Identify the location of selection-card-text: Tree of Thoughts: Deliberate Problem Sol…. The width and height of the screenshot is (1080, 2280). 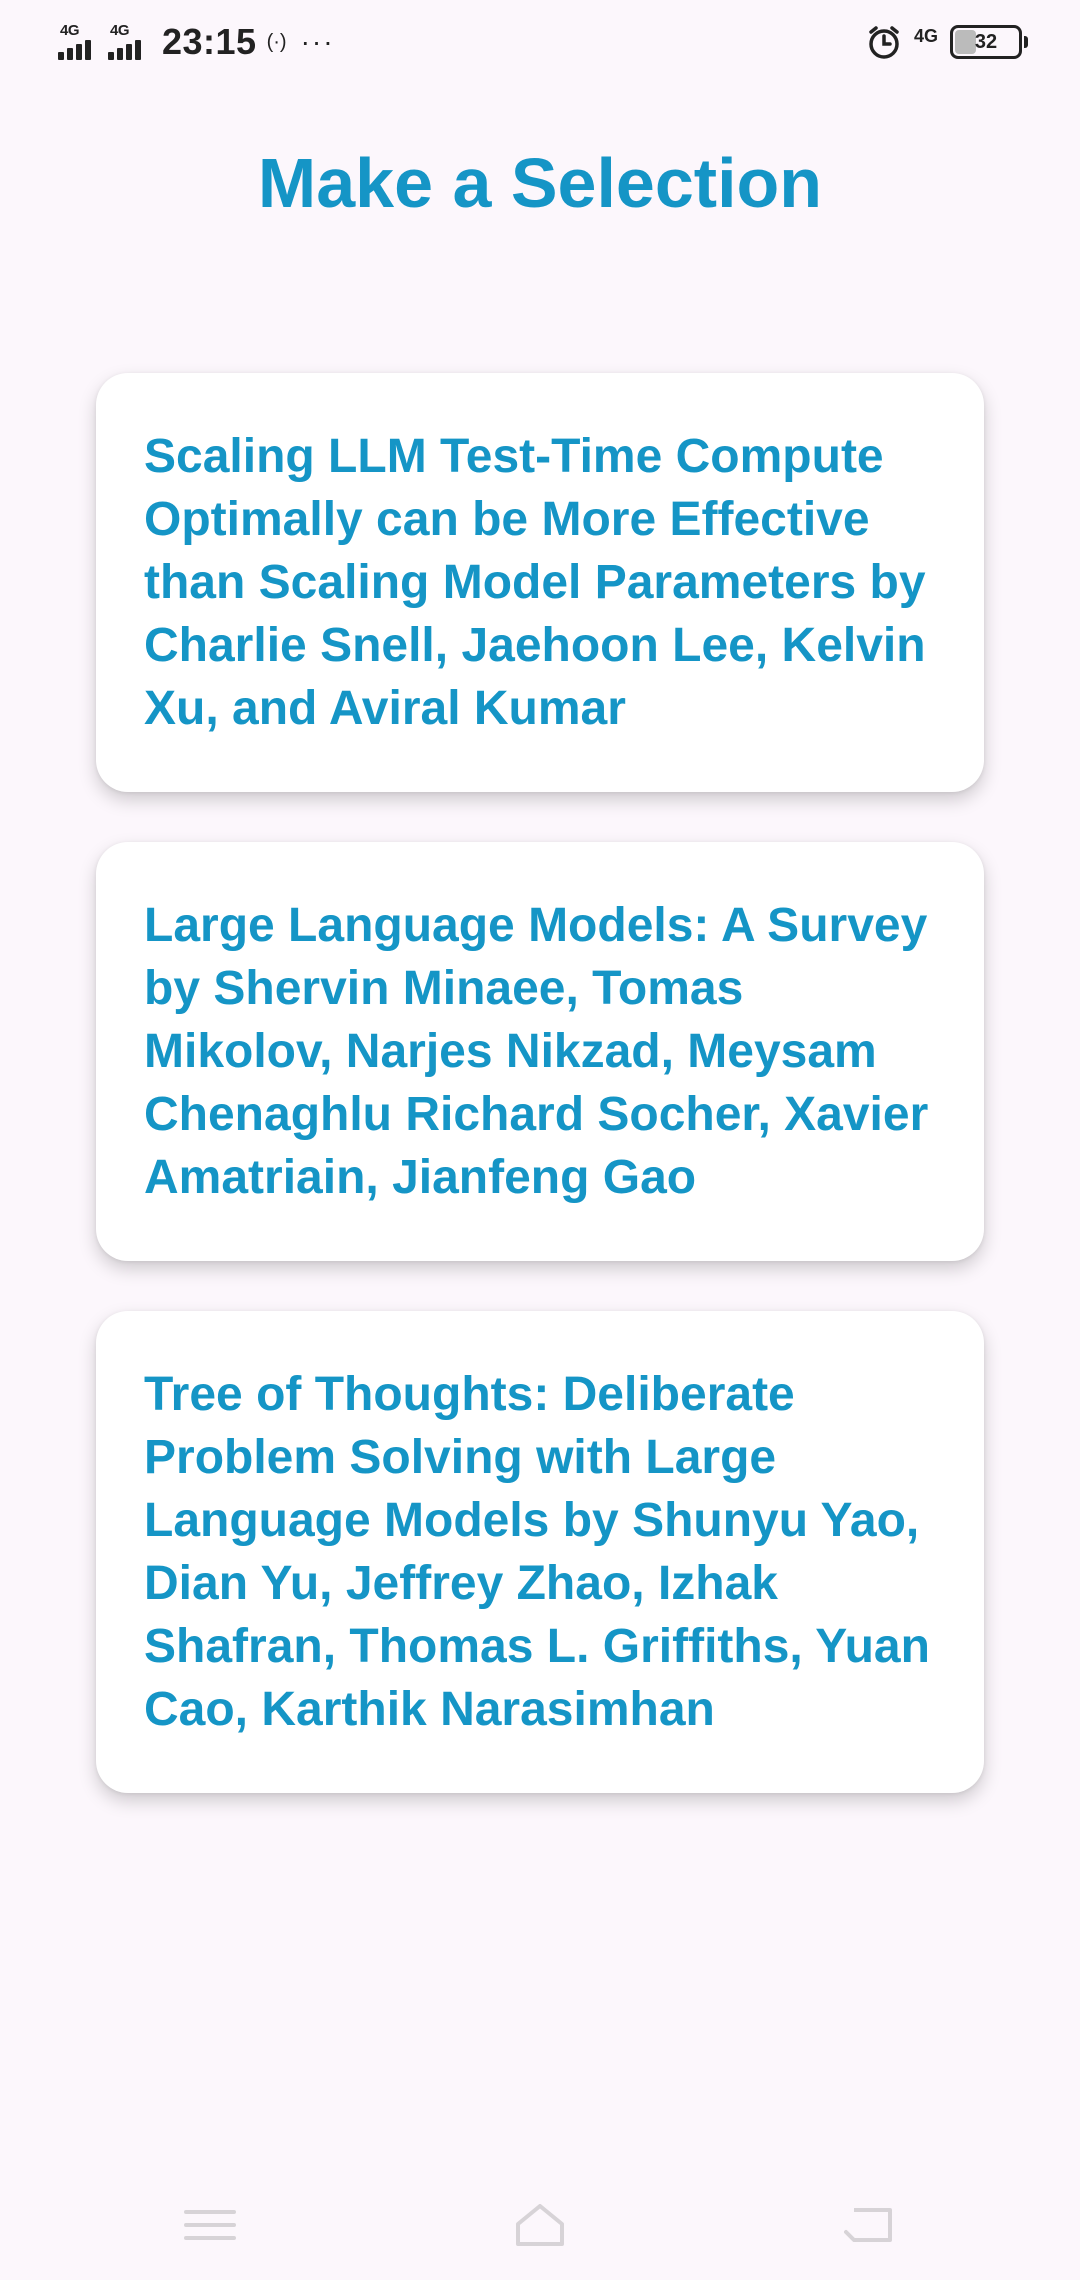
(537, 1552).